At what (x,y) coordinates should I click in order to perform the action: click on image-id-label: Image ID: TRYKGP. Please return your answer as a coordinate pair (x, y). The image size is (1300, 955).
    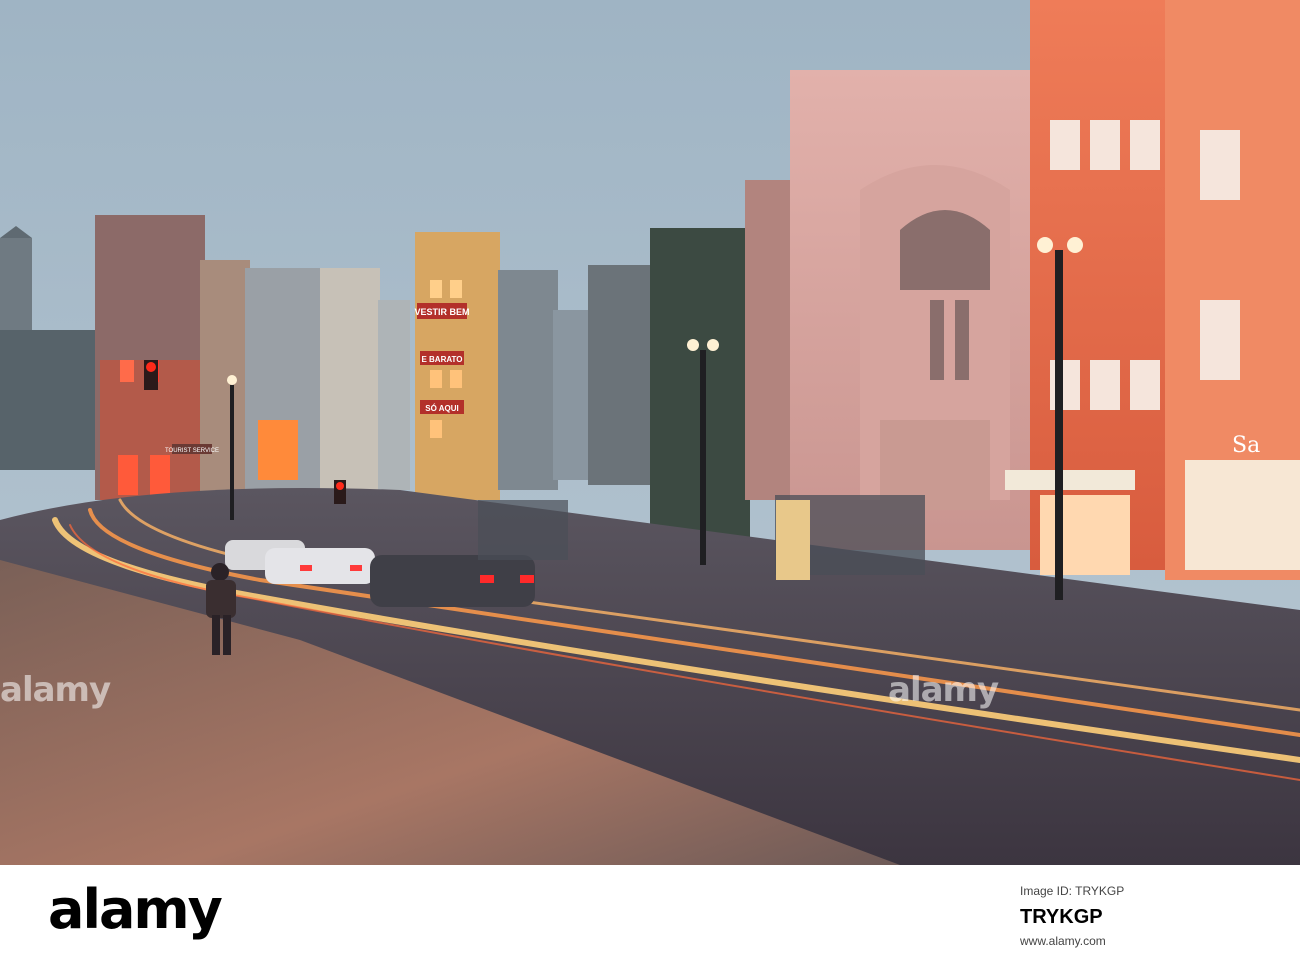
    Looking at the image, I should click on (1072, 891).